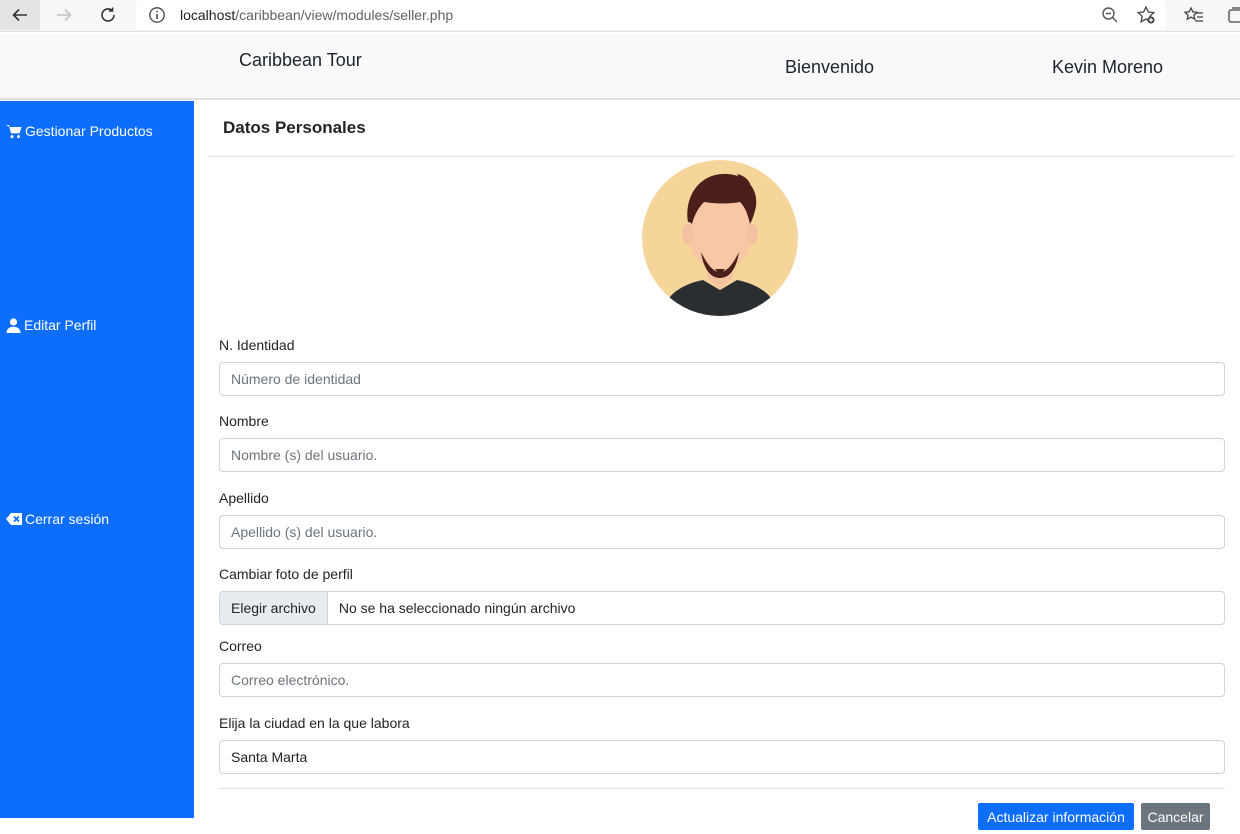  I want to click on reload-icon, so click(108, 14).